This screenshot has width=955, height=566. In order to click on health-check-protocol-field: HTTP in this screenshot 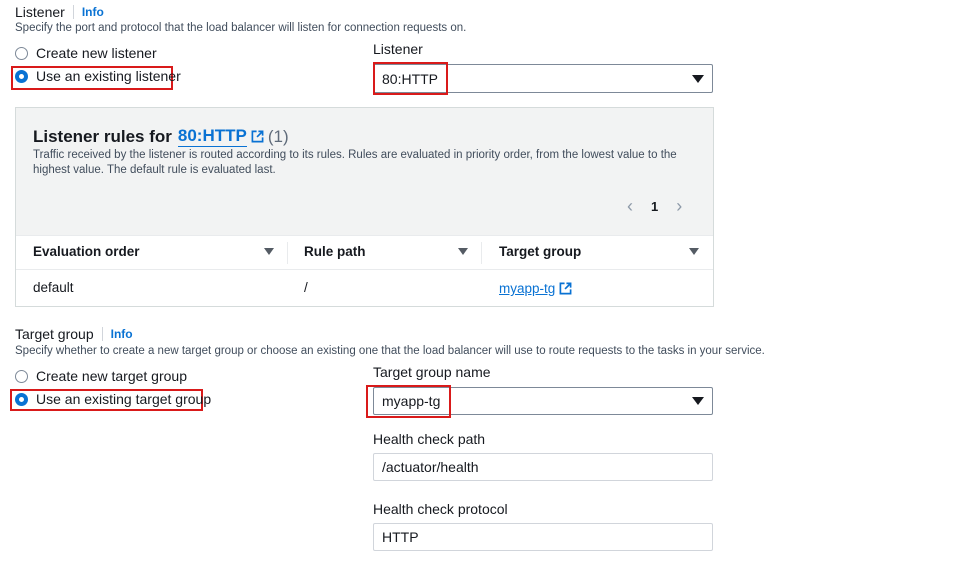, I will do `click(543, 537)`.